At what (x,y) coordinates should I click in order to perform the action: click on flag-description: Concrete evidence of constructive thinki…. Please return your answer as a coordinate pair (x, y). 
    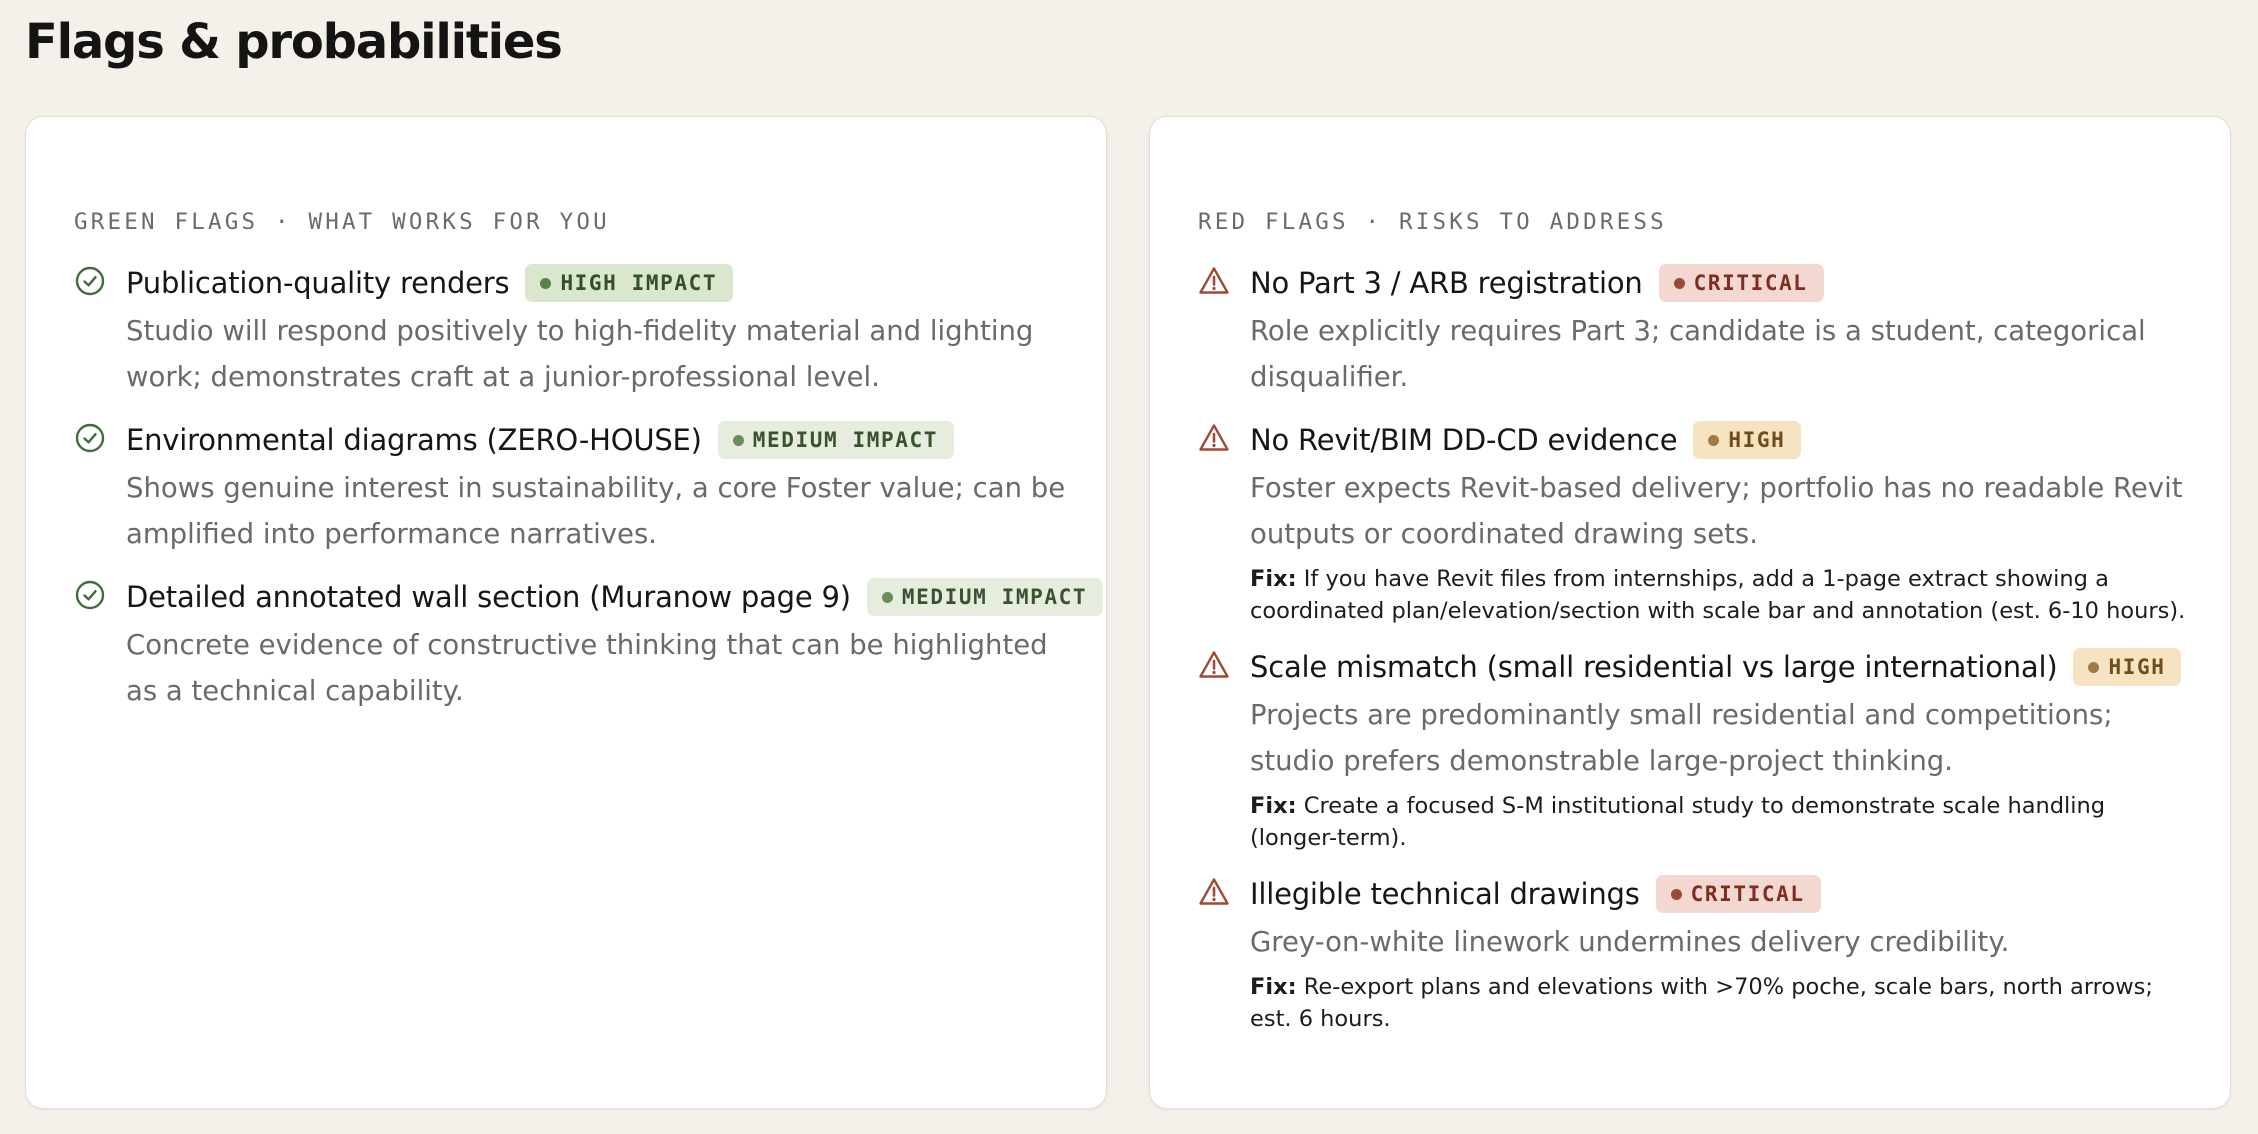
    Looking at the image, I should click on (587, 668).